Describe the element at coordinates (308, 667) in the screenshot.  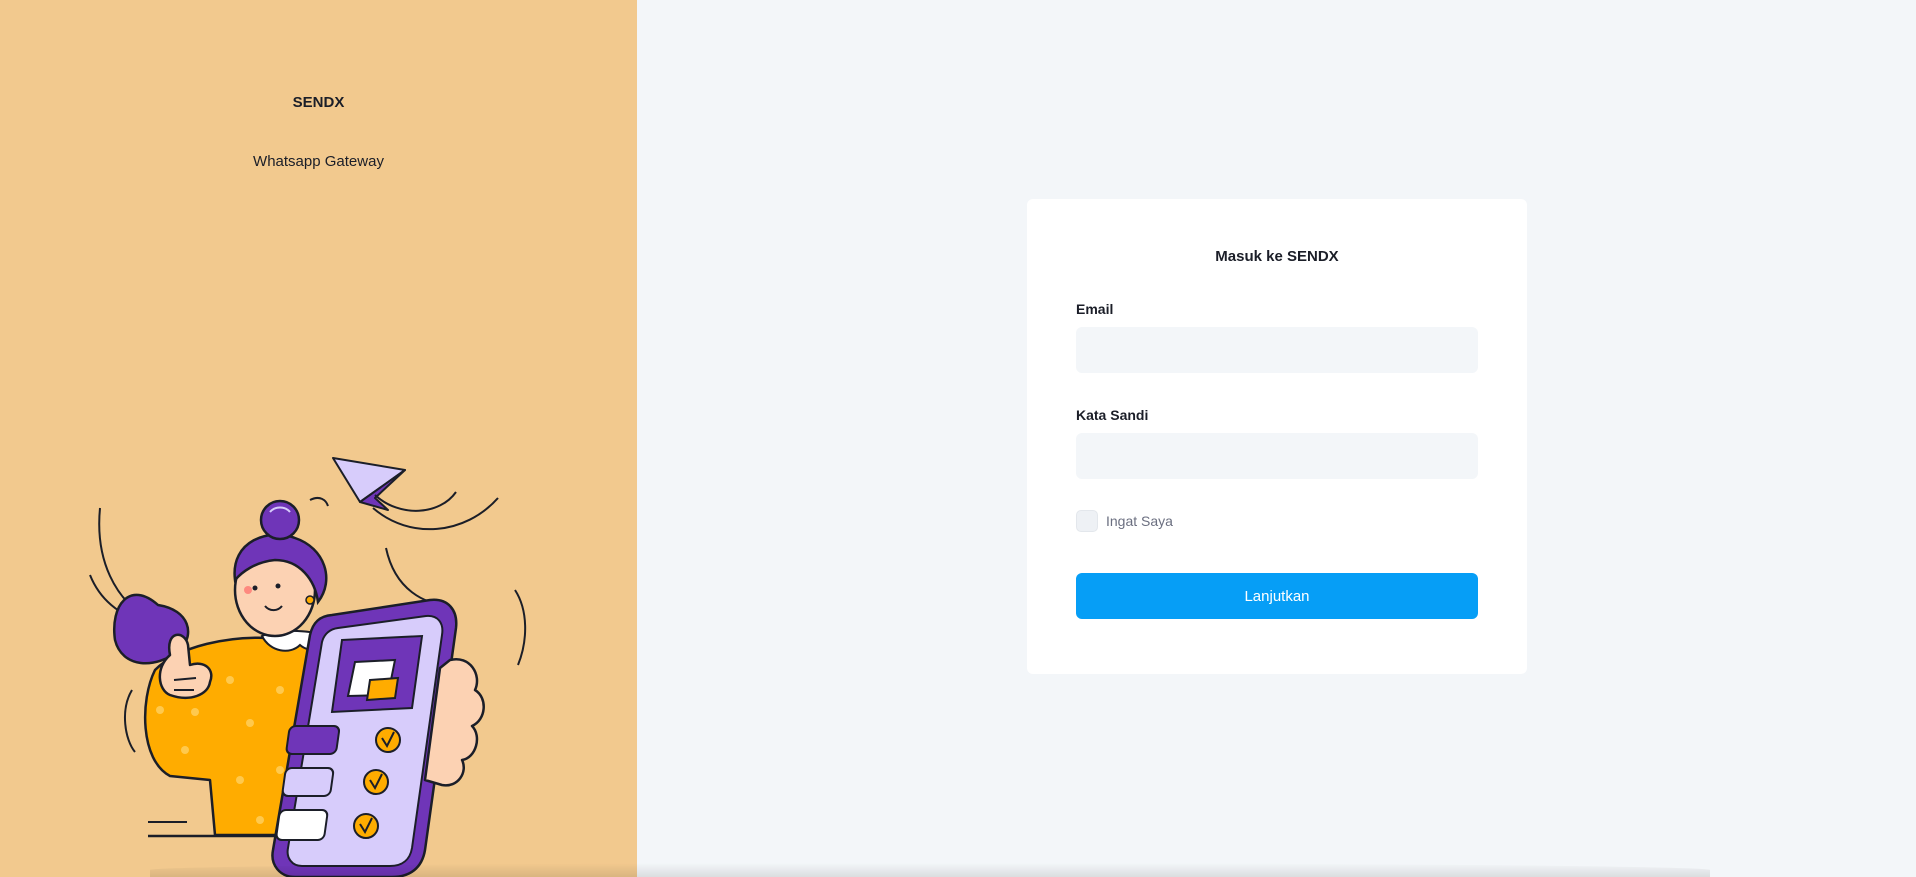
I see `woman-with-phone-illustration` at that location.